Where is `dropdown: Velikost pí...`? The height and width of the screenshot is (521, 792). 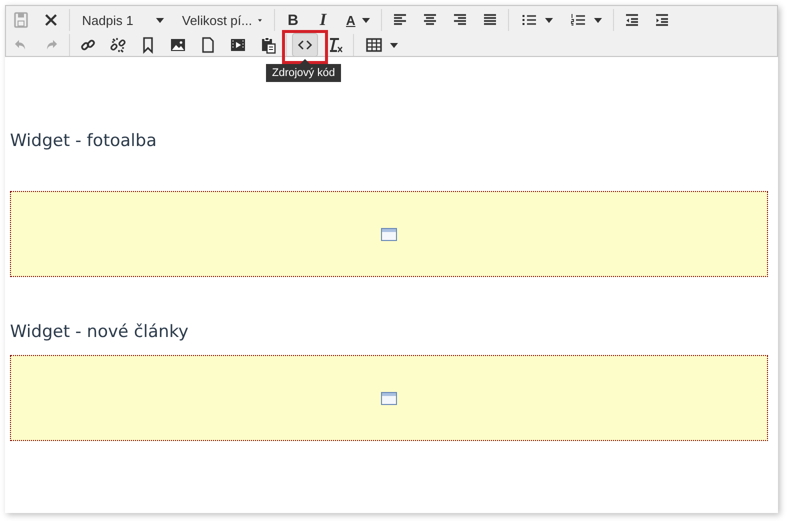 dropdown: Velikost pí... is located at coordinates (222, 20).